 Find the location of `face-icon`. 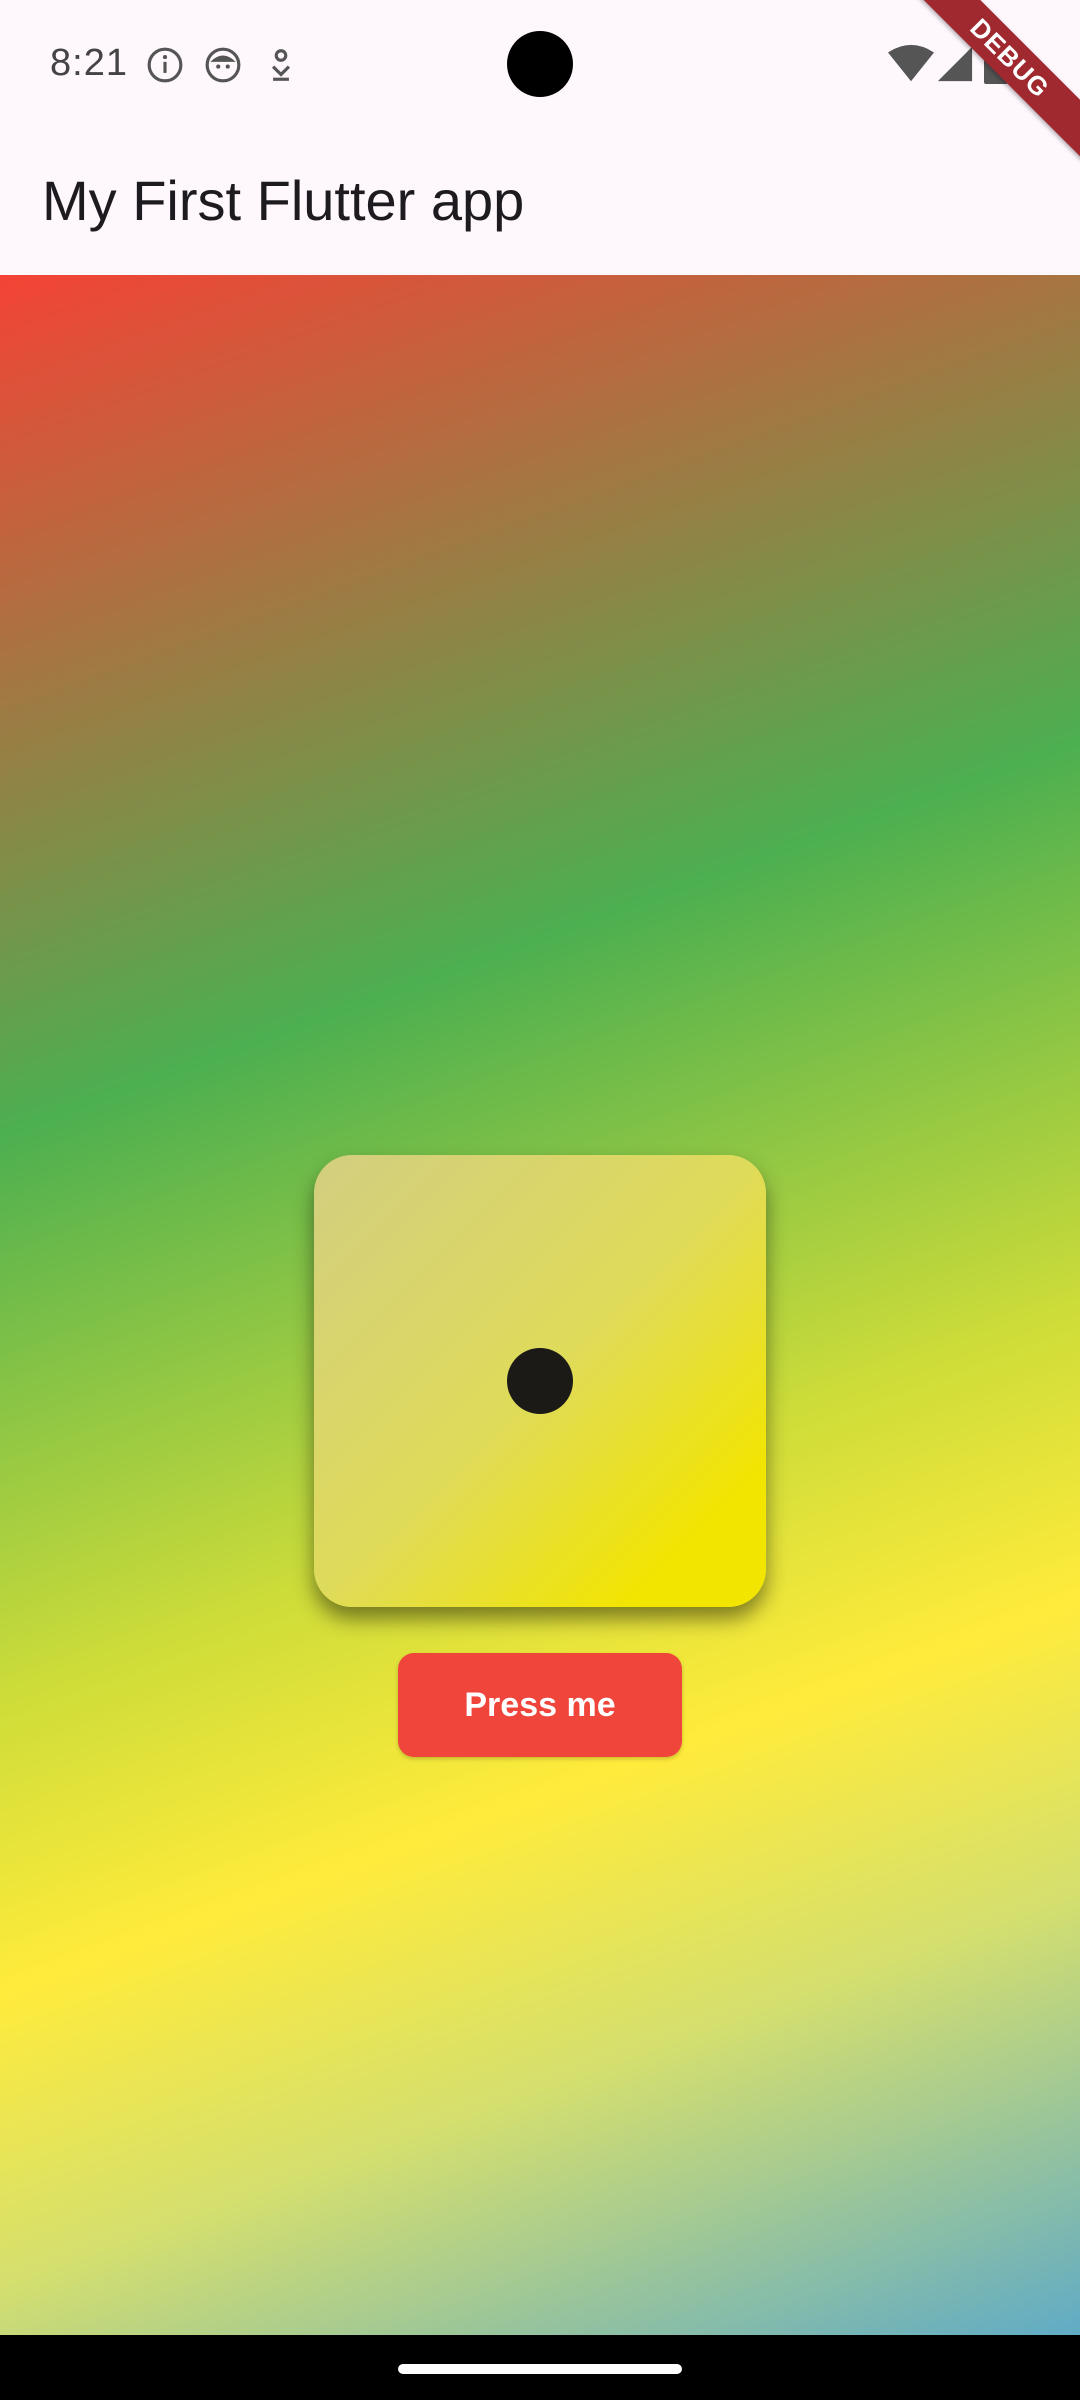

face-icon is located at coordinates (223, 65).